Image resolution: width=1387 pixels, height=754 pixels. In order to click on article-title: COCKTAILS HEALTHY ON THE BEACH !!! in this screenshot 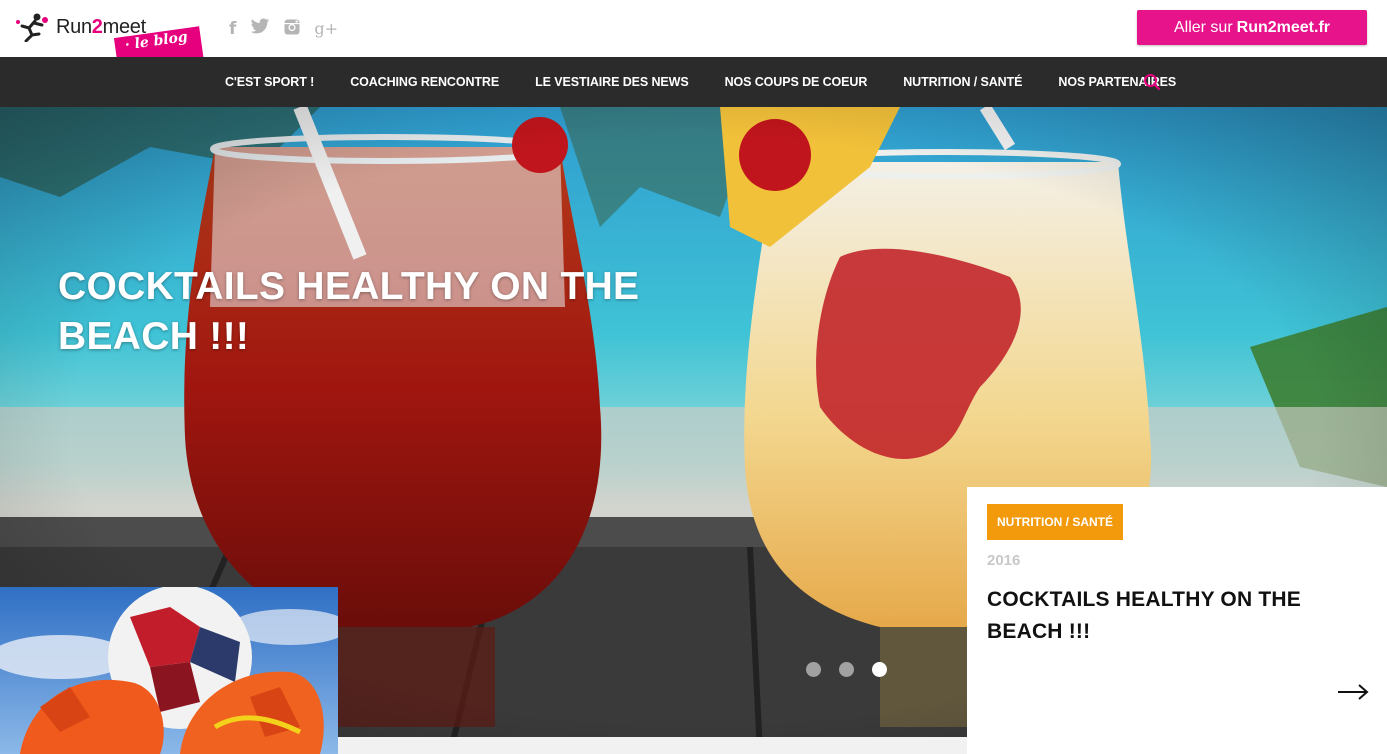, I will do `click(1179, 616)`.